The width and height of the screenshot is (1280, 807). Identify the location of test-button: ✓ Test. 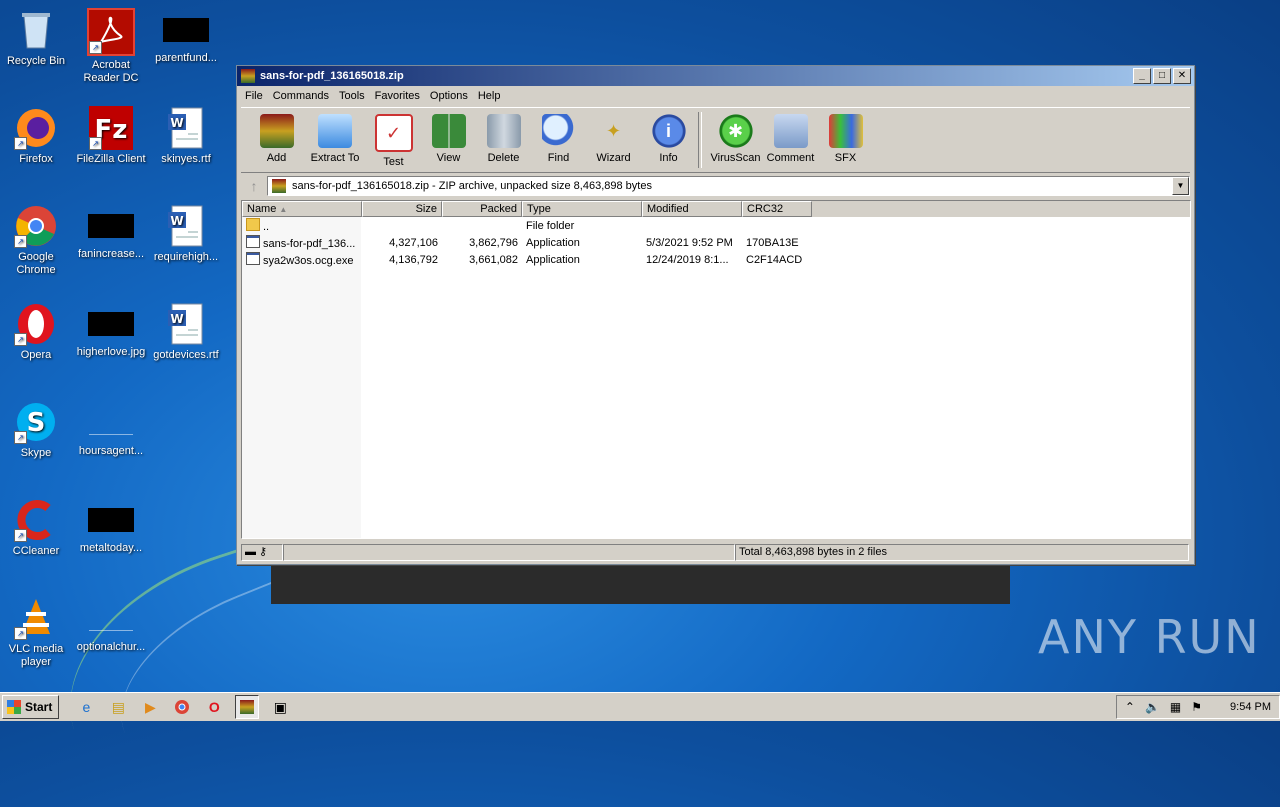
(393, 138).